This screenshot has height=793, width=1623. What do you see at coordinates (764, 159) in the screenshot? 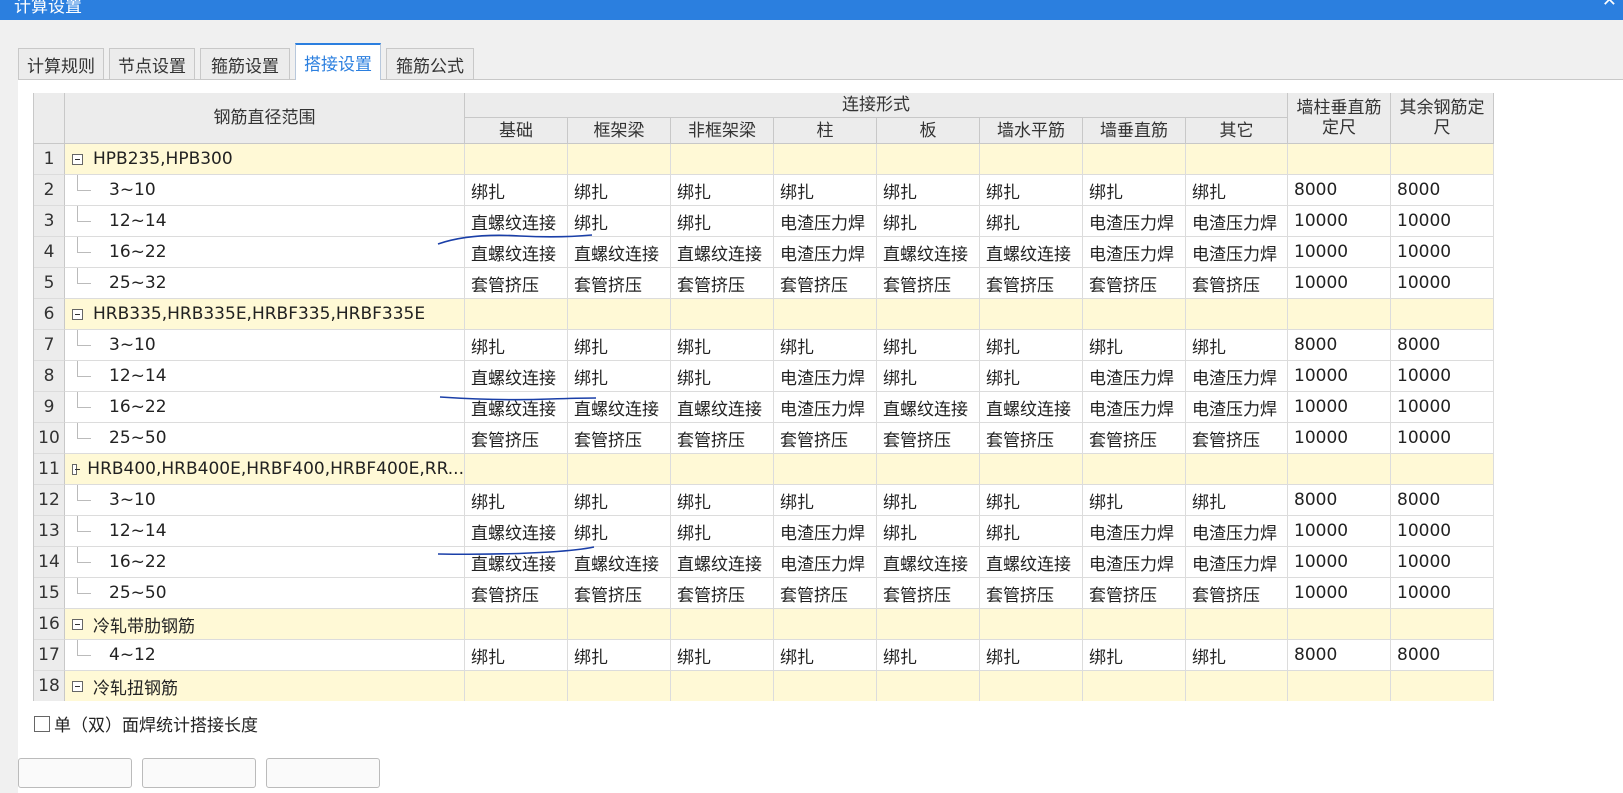
I see `group-row: 1 HPB235,HPB300` at bounding box center [764, 159].